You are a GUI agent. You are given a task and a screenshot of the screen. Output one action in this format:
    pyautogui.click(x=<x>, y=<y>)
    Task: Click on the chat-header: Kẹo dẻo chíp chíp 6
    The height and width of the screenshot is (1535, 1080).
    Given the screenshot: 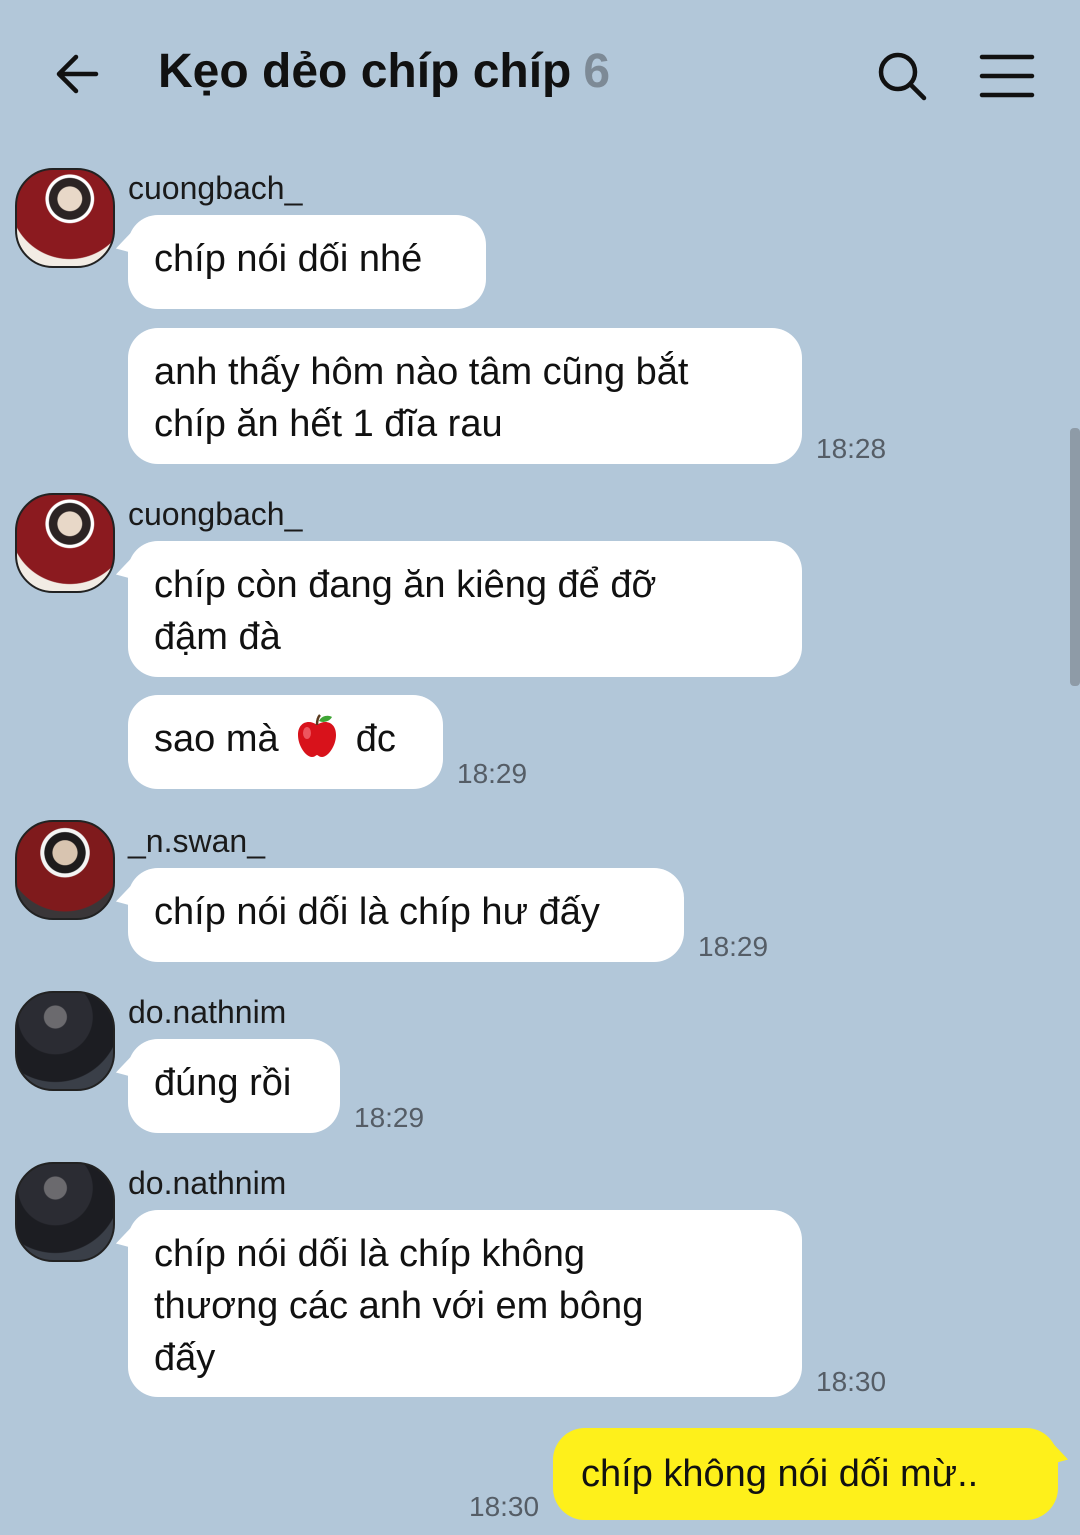 What is the action you would take?
    pyautogui.click(x=540, y=75)
    